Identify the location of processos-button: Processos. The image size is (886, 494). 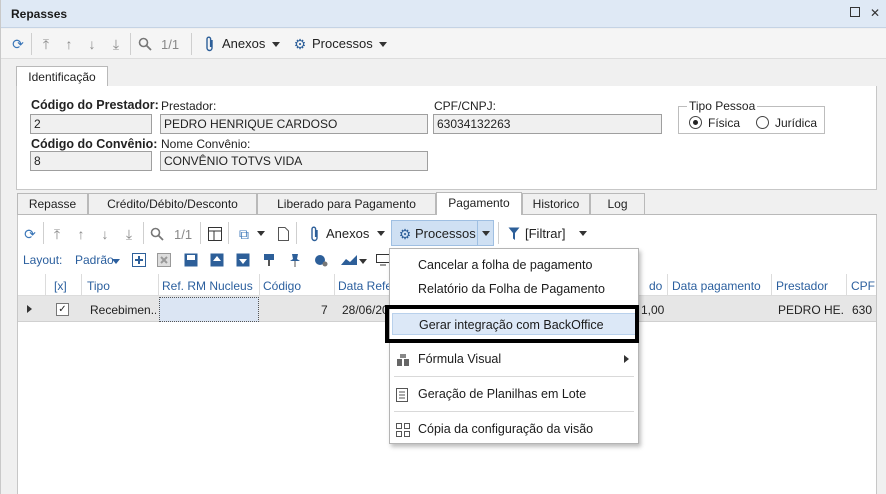
(342, 43).